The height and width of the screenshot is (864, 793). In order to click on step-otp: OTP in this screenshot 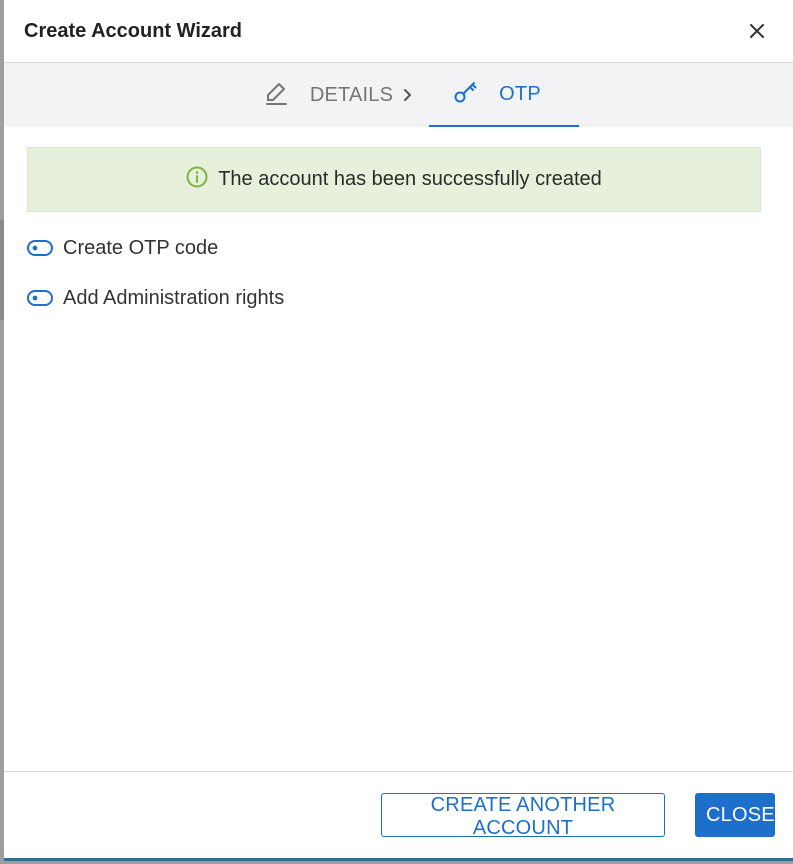, I will do `click(504, 95)`.